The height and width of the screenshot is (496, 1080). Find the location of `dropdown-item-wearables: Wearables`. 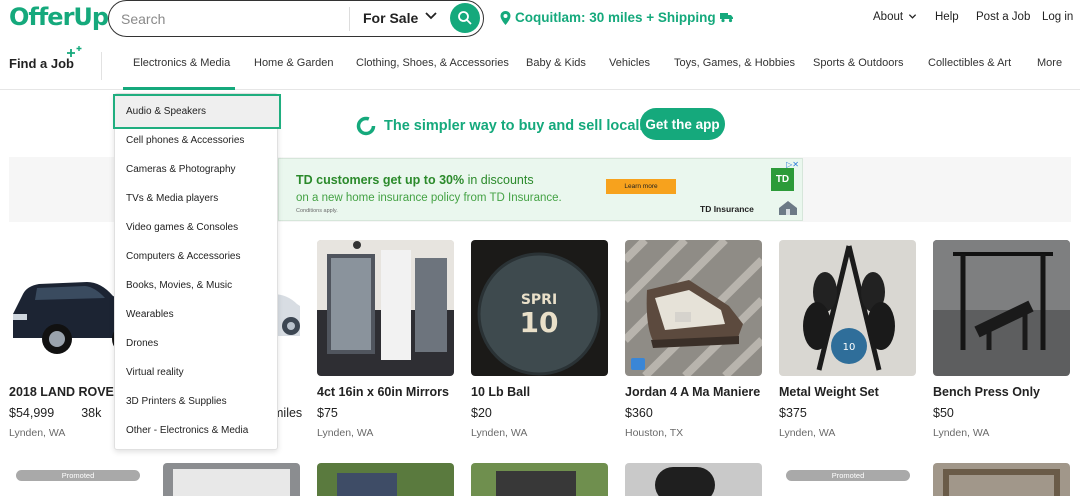

dropdown-item-wearables: Wearables is located at coordinates (150, 314).